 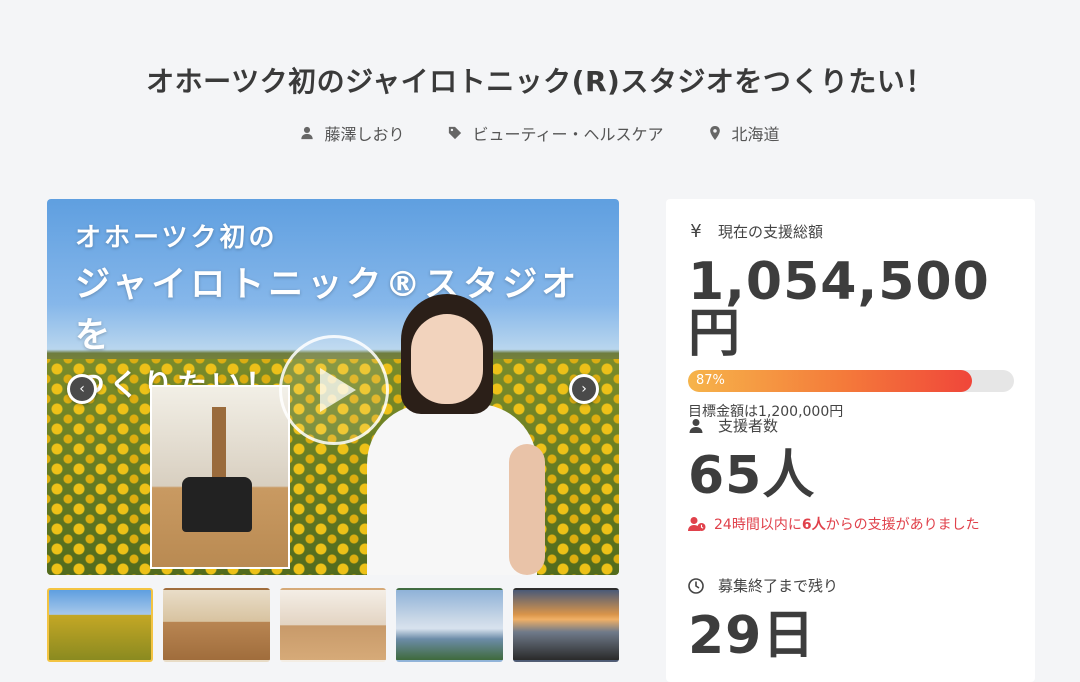 I want to click on category-name: ビューティー・ヘルスケア, so click(x=568, y=134).